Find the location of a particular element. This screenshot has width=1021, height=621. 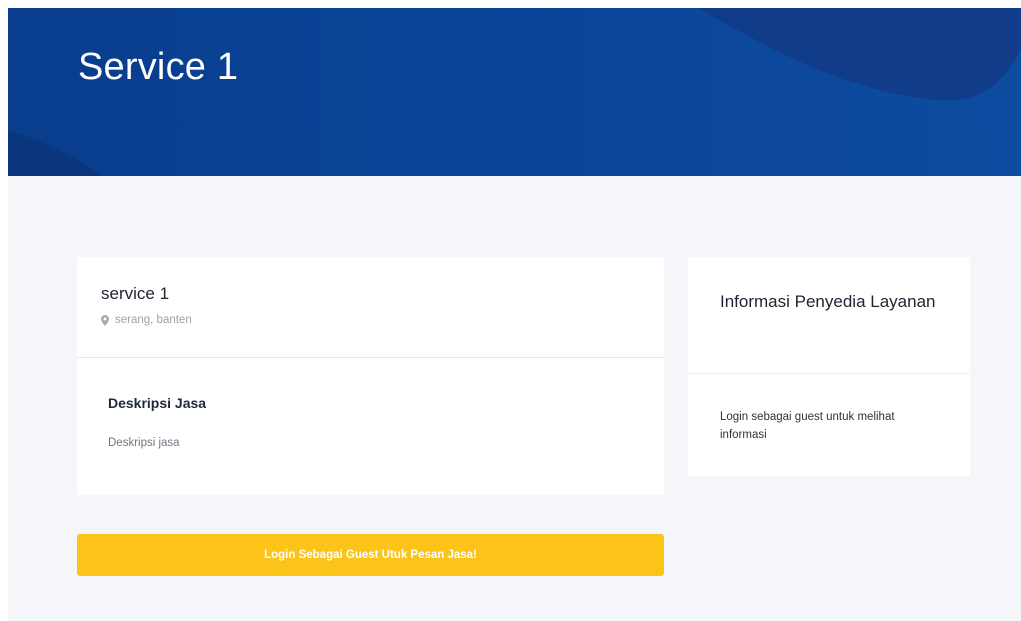

page-title: Service 1 is located at coordinates (158, 67).